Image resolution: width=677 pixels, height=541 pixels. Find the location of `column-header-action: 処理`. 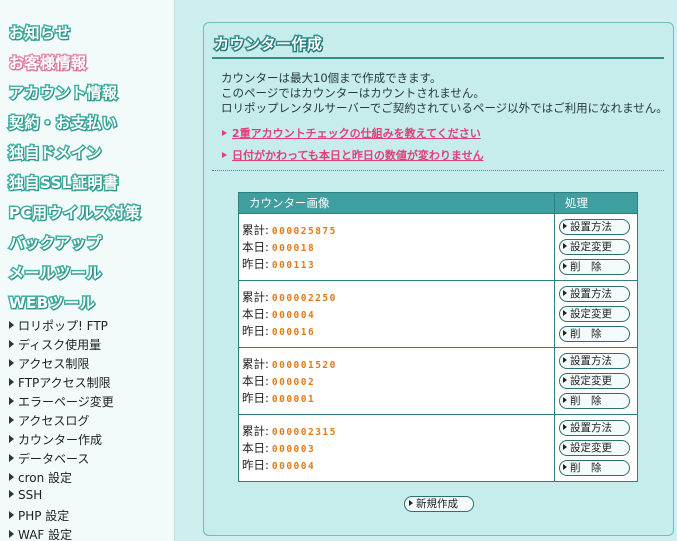

column-header-action: 処理 is located at coordinates (596, 203).